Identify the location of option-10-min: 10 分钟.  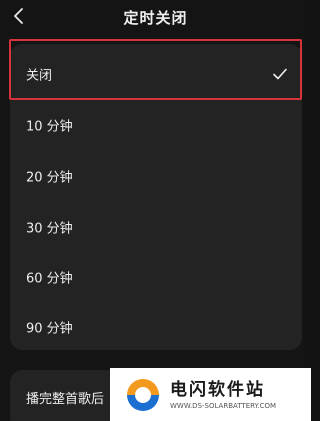
(156, 125).